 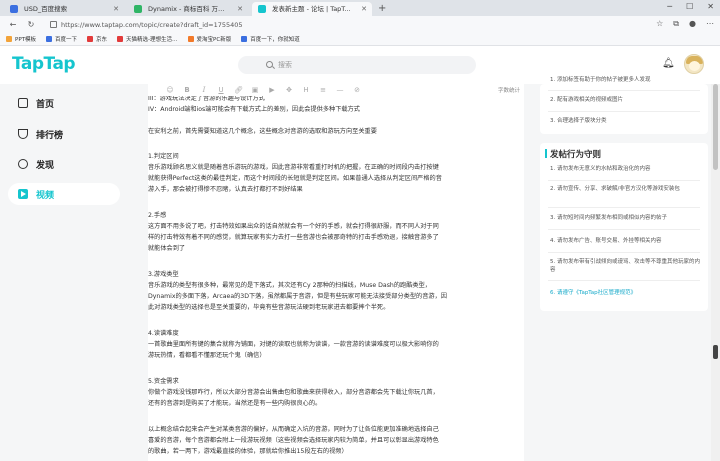 I want to click on page-scrollbar, so click(x=715, y=272).